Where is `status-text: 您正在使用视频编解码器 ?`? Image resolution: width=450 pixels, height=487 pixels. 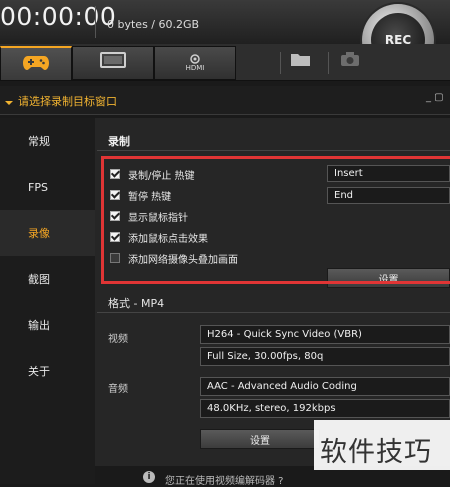
status-text: 您正在使用视频编解码器 ? is located at coordinates (224, 481).